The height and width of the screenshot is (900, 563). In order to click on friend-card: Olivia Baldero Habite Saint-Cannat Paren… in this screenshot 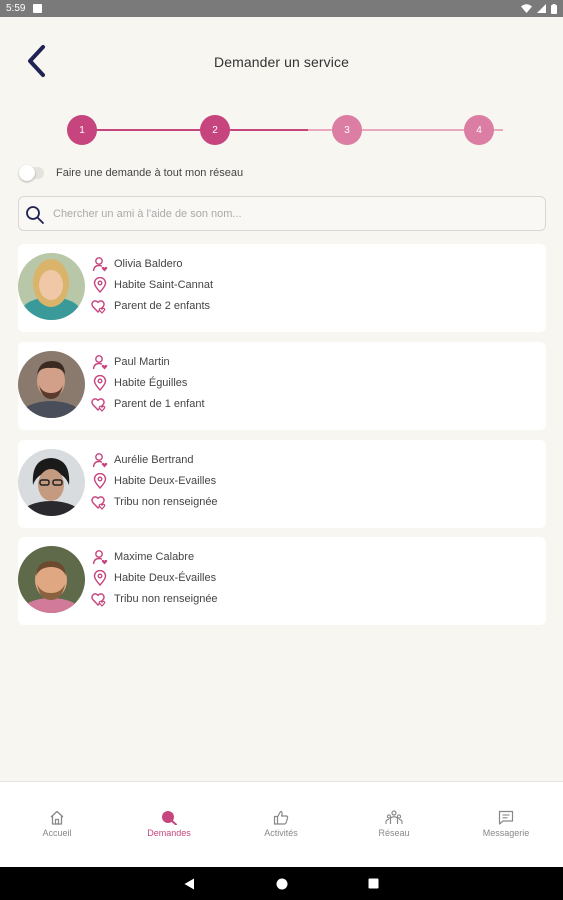, I will do `click(282, 288)`.